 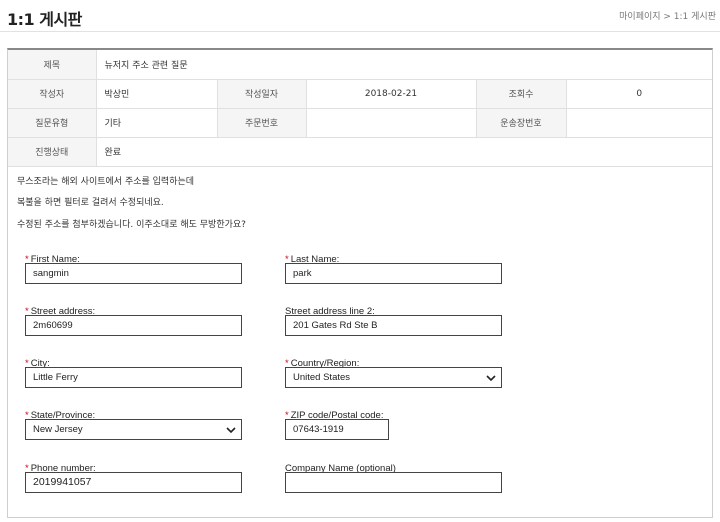 I want to click on status-row: 진행상태 완료, so click(x=360, y=152).